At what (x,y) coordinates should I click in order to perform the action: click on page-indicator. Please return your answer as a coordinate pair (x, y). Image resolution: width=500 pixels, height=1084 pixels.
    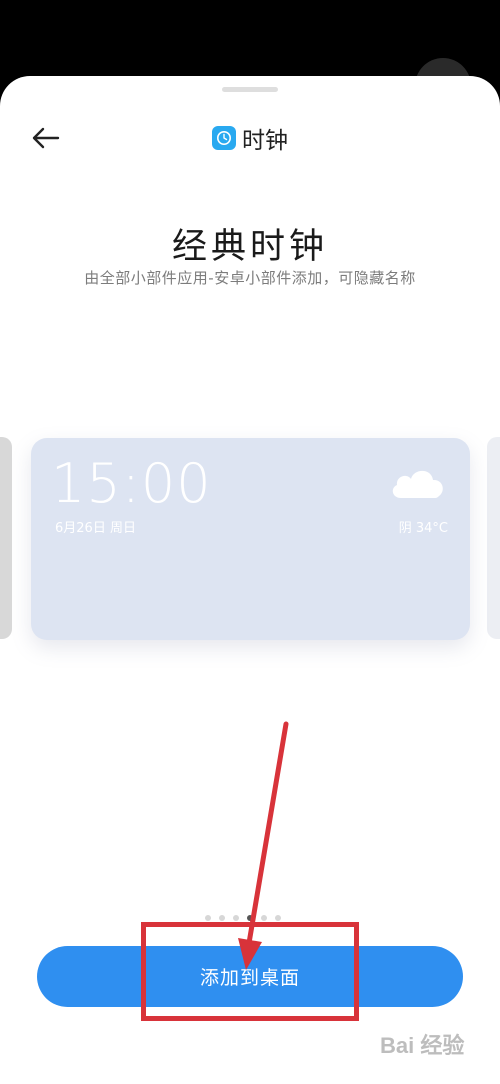
    Looking at the image, I should click on (243, 918).